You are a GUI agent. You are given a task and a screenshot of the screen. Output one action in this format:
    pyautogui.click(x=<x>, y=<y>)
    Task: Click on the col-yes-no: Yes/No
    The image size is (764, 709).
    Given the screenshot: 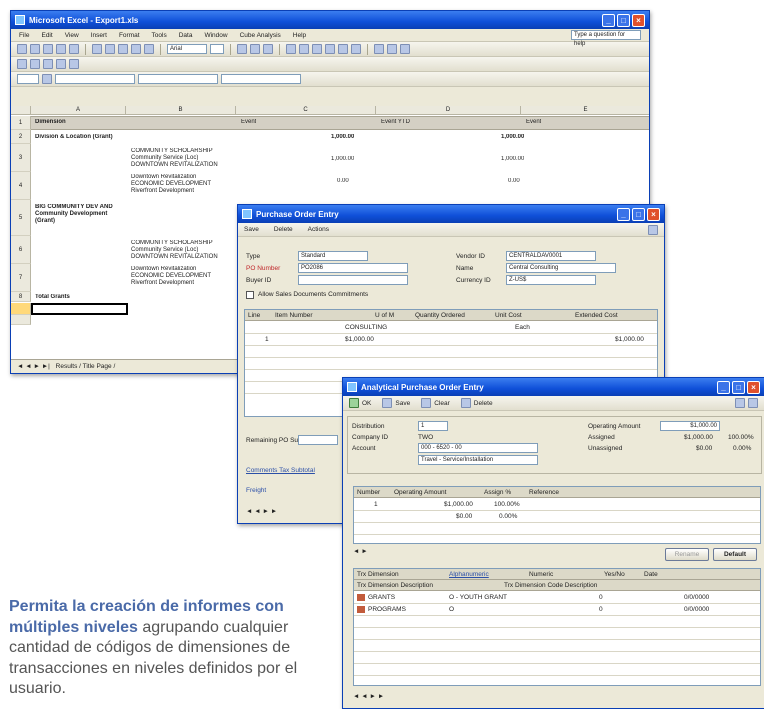 What is the action you would take?
    pyautogui.click(x=614, y=574)
    